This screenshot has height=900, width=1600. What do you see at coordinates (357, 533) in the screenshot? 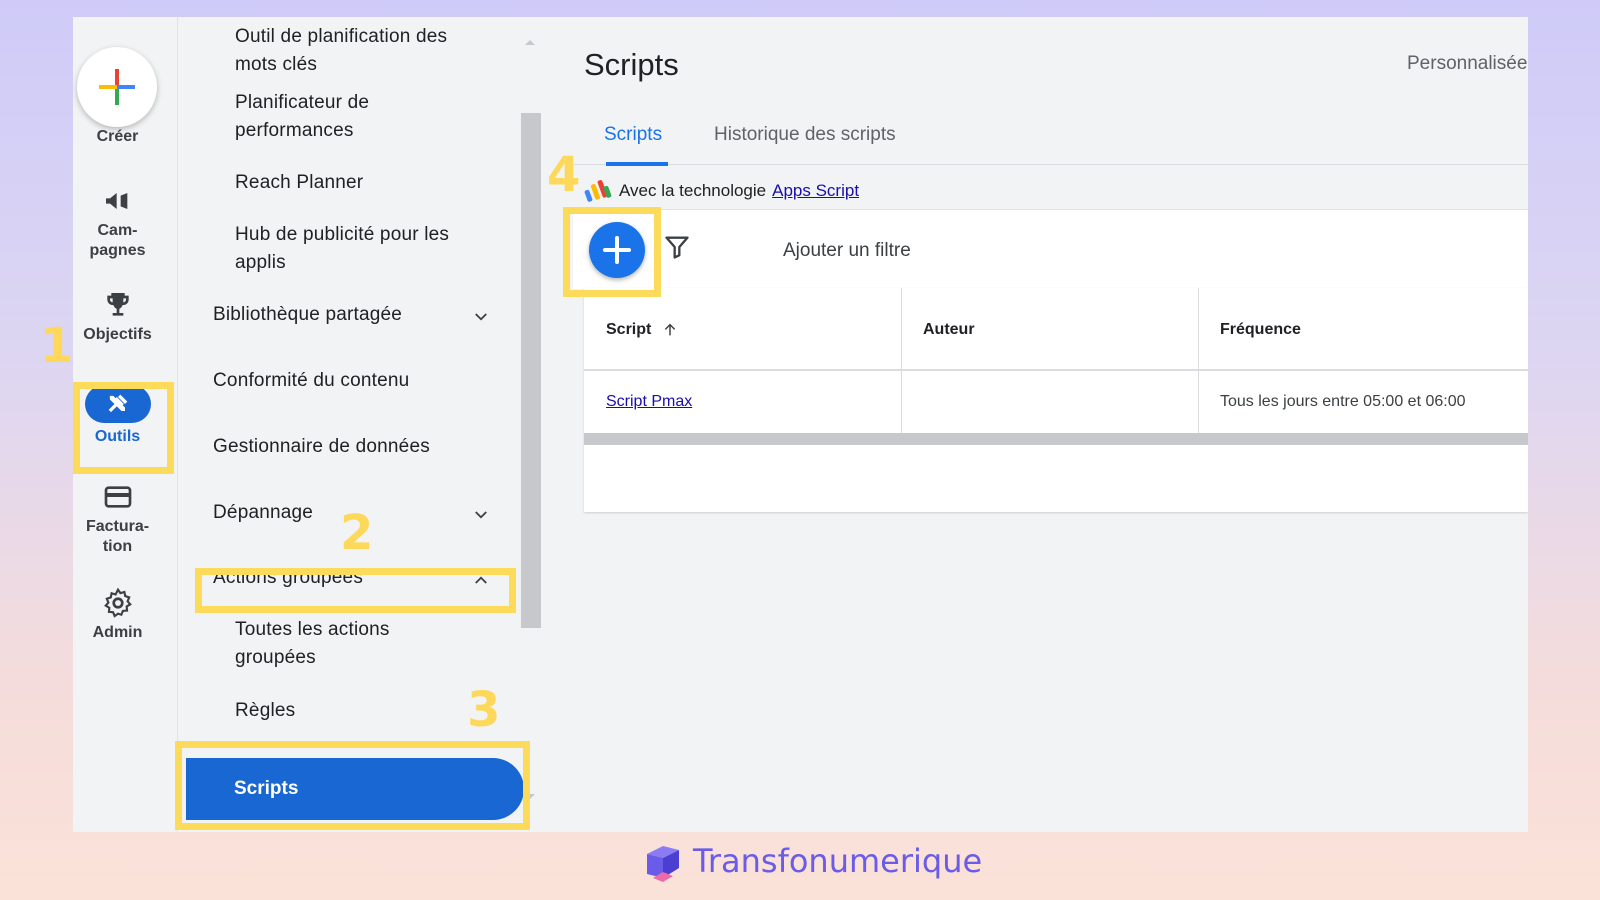
I see `step-number-2: 2` at bounding box center [357, 533].